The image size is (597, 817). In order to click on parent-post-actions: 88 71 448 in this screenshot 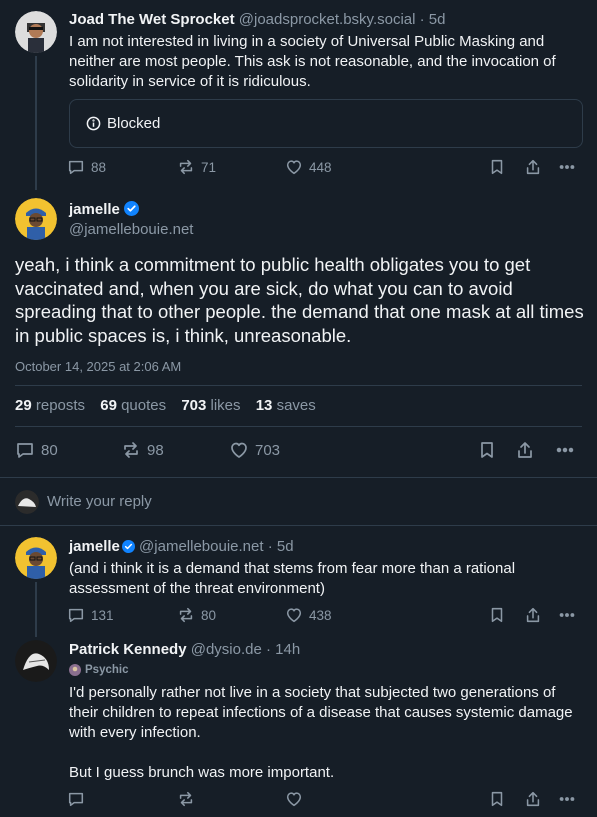, I will do `click(325, 169)`.